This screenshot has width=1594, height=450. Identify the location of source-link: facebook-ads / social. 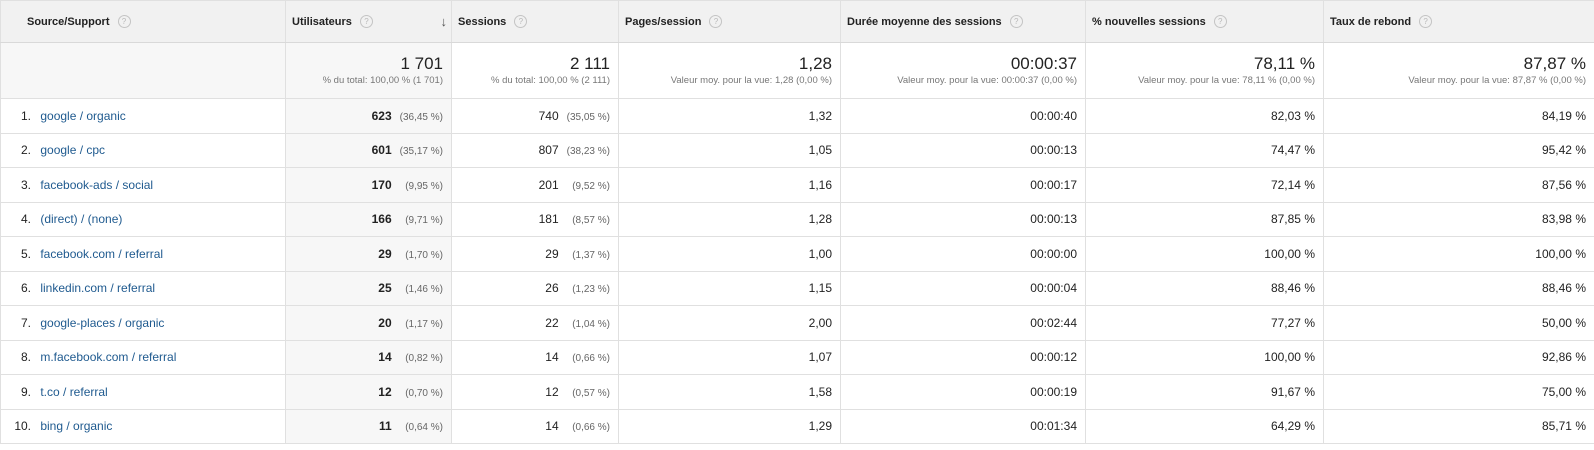
(96, 185).